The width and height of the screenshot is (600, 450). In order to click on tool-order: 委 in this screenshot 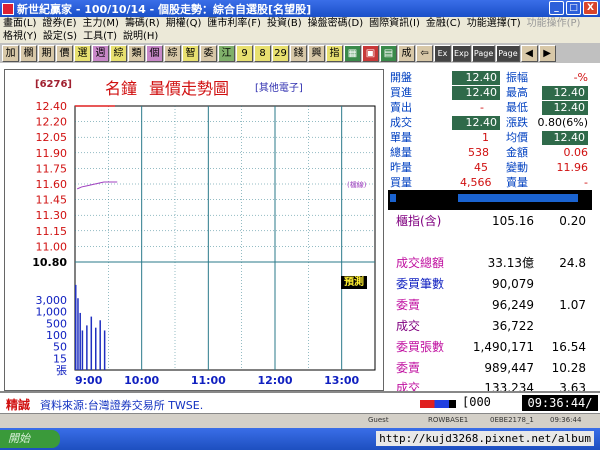, I will do `click(208, 53)`.